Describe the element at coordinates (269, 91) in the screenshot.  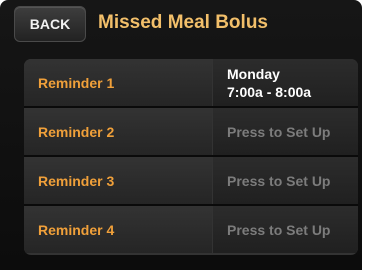
I see `reminder-time: 7:00a - 8:00a` at that location.